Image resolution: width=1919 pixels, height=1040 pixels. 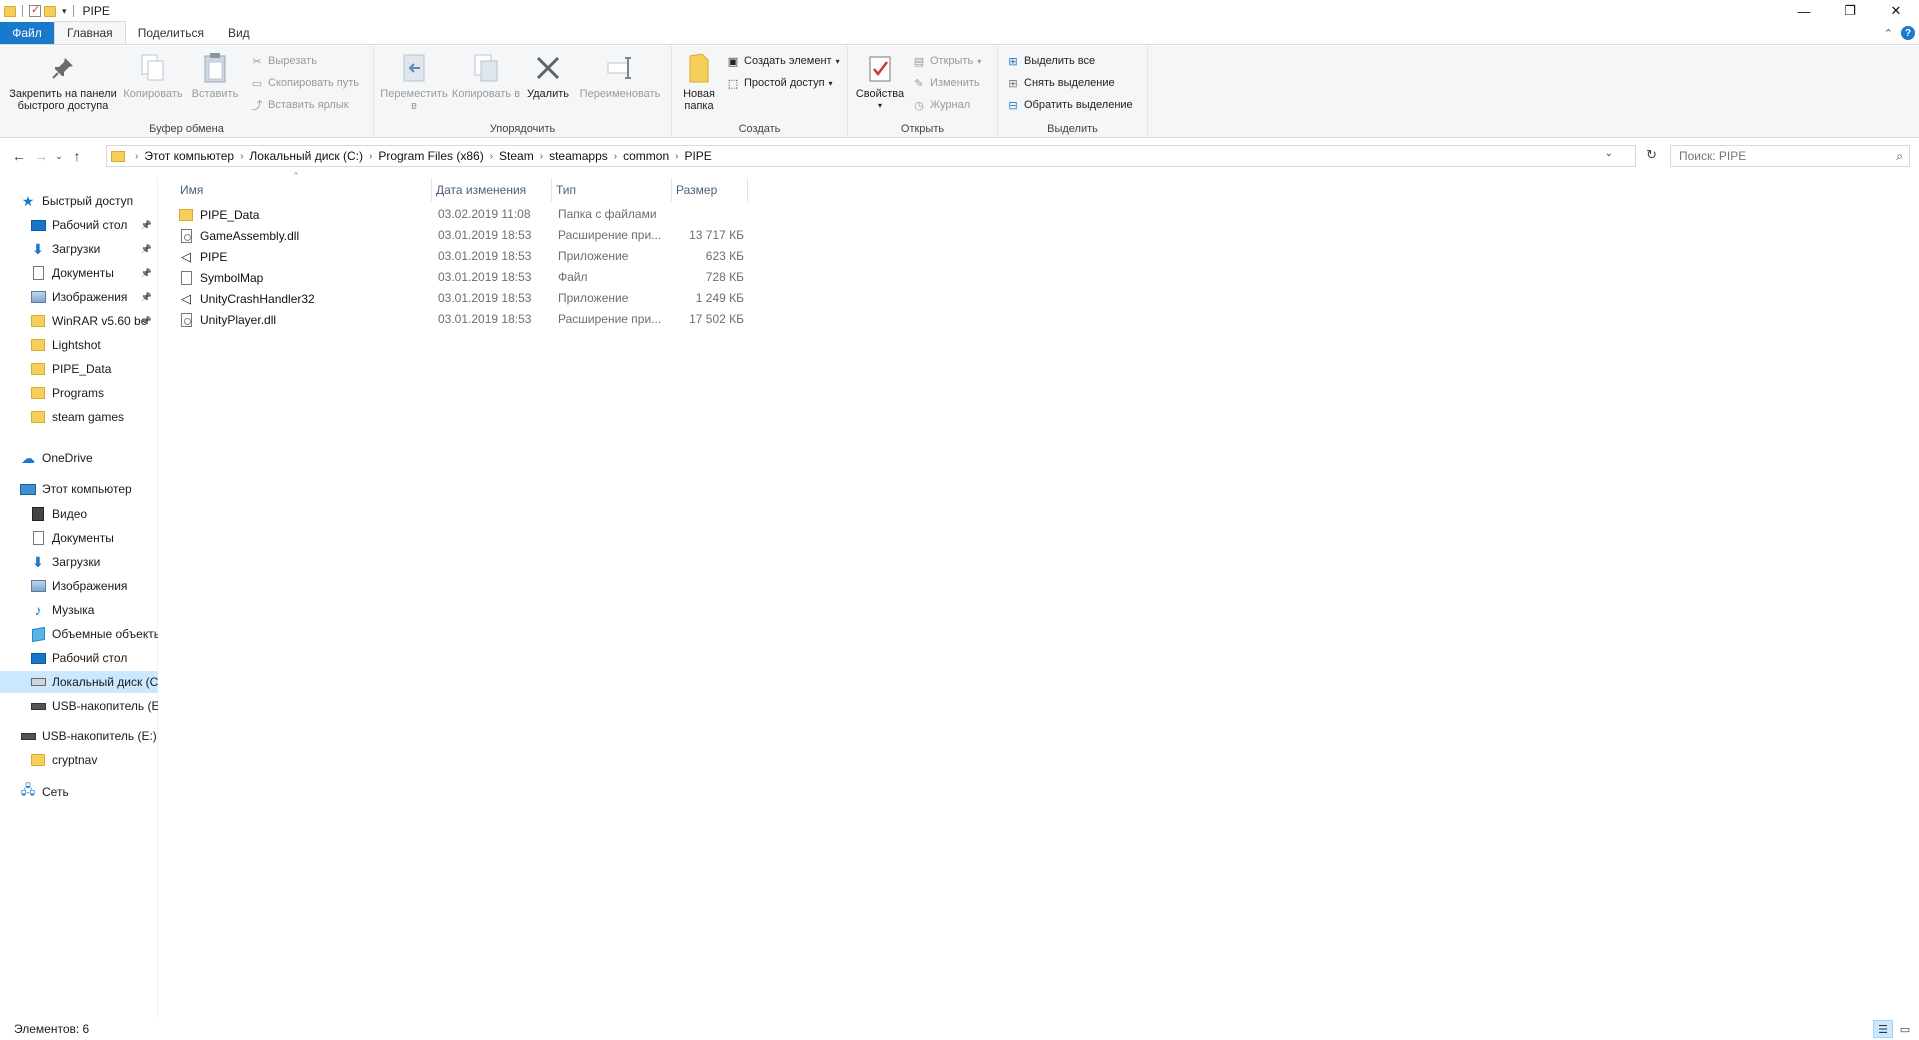 What do you see at coordinates (79, 417) in the screenshot?
I see `nav-quick-item: steam games` at bounding box center [79, 417].